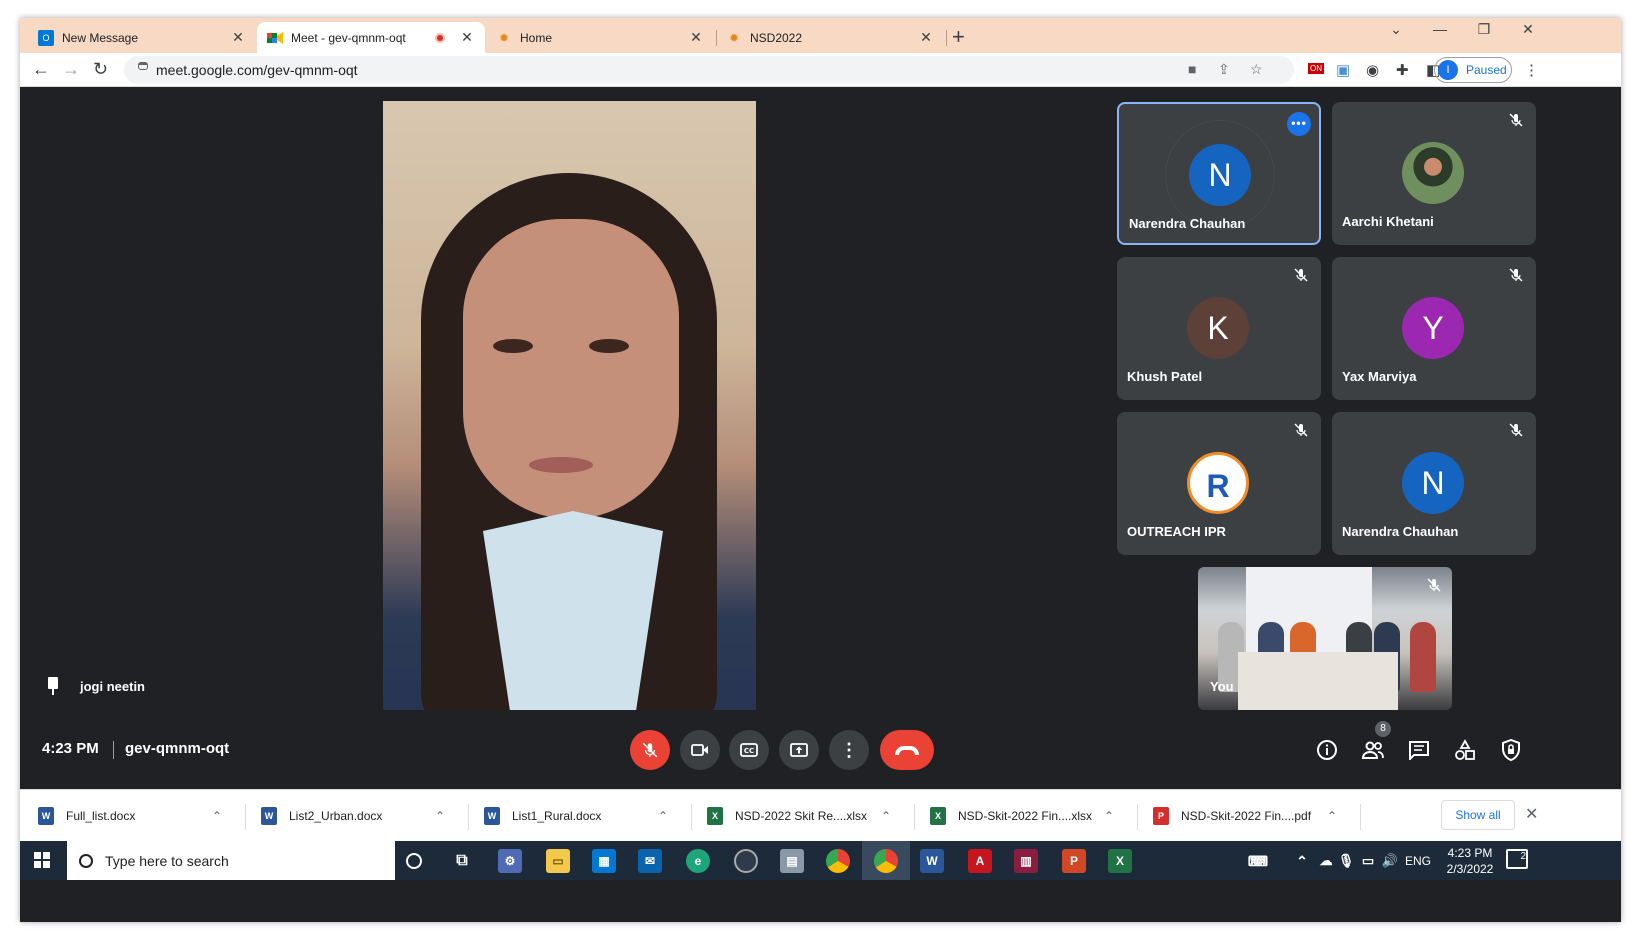 The height and width of the screenshot is (940, 1640). What do you see at coordinates (849, 750) in the screenshot?
I see `more-options-button: ⋮` at bounding box center [849, 750].